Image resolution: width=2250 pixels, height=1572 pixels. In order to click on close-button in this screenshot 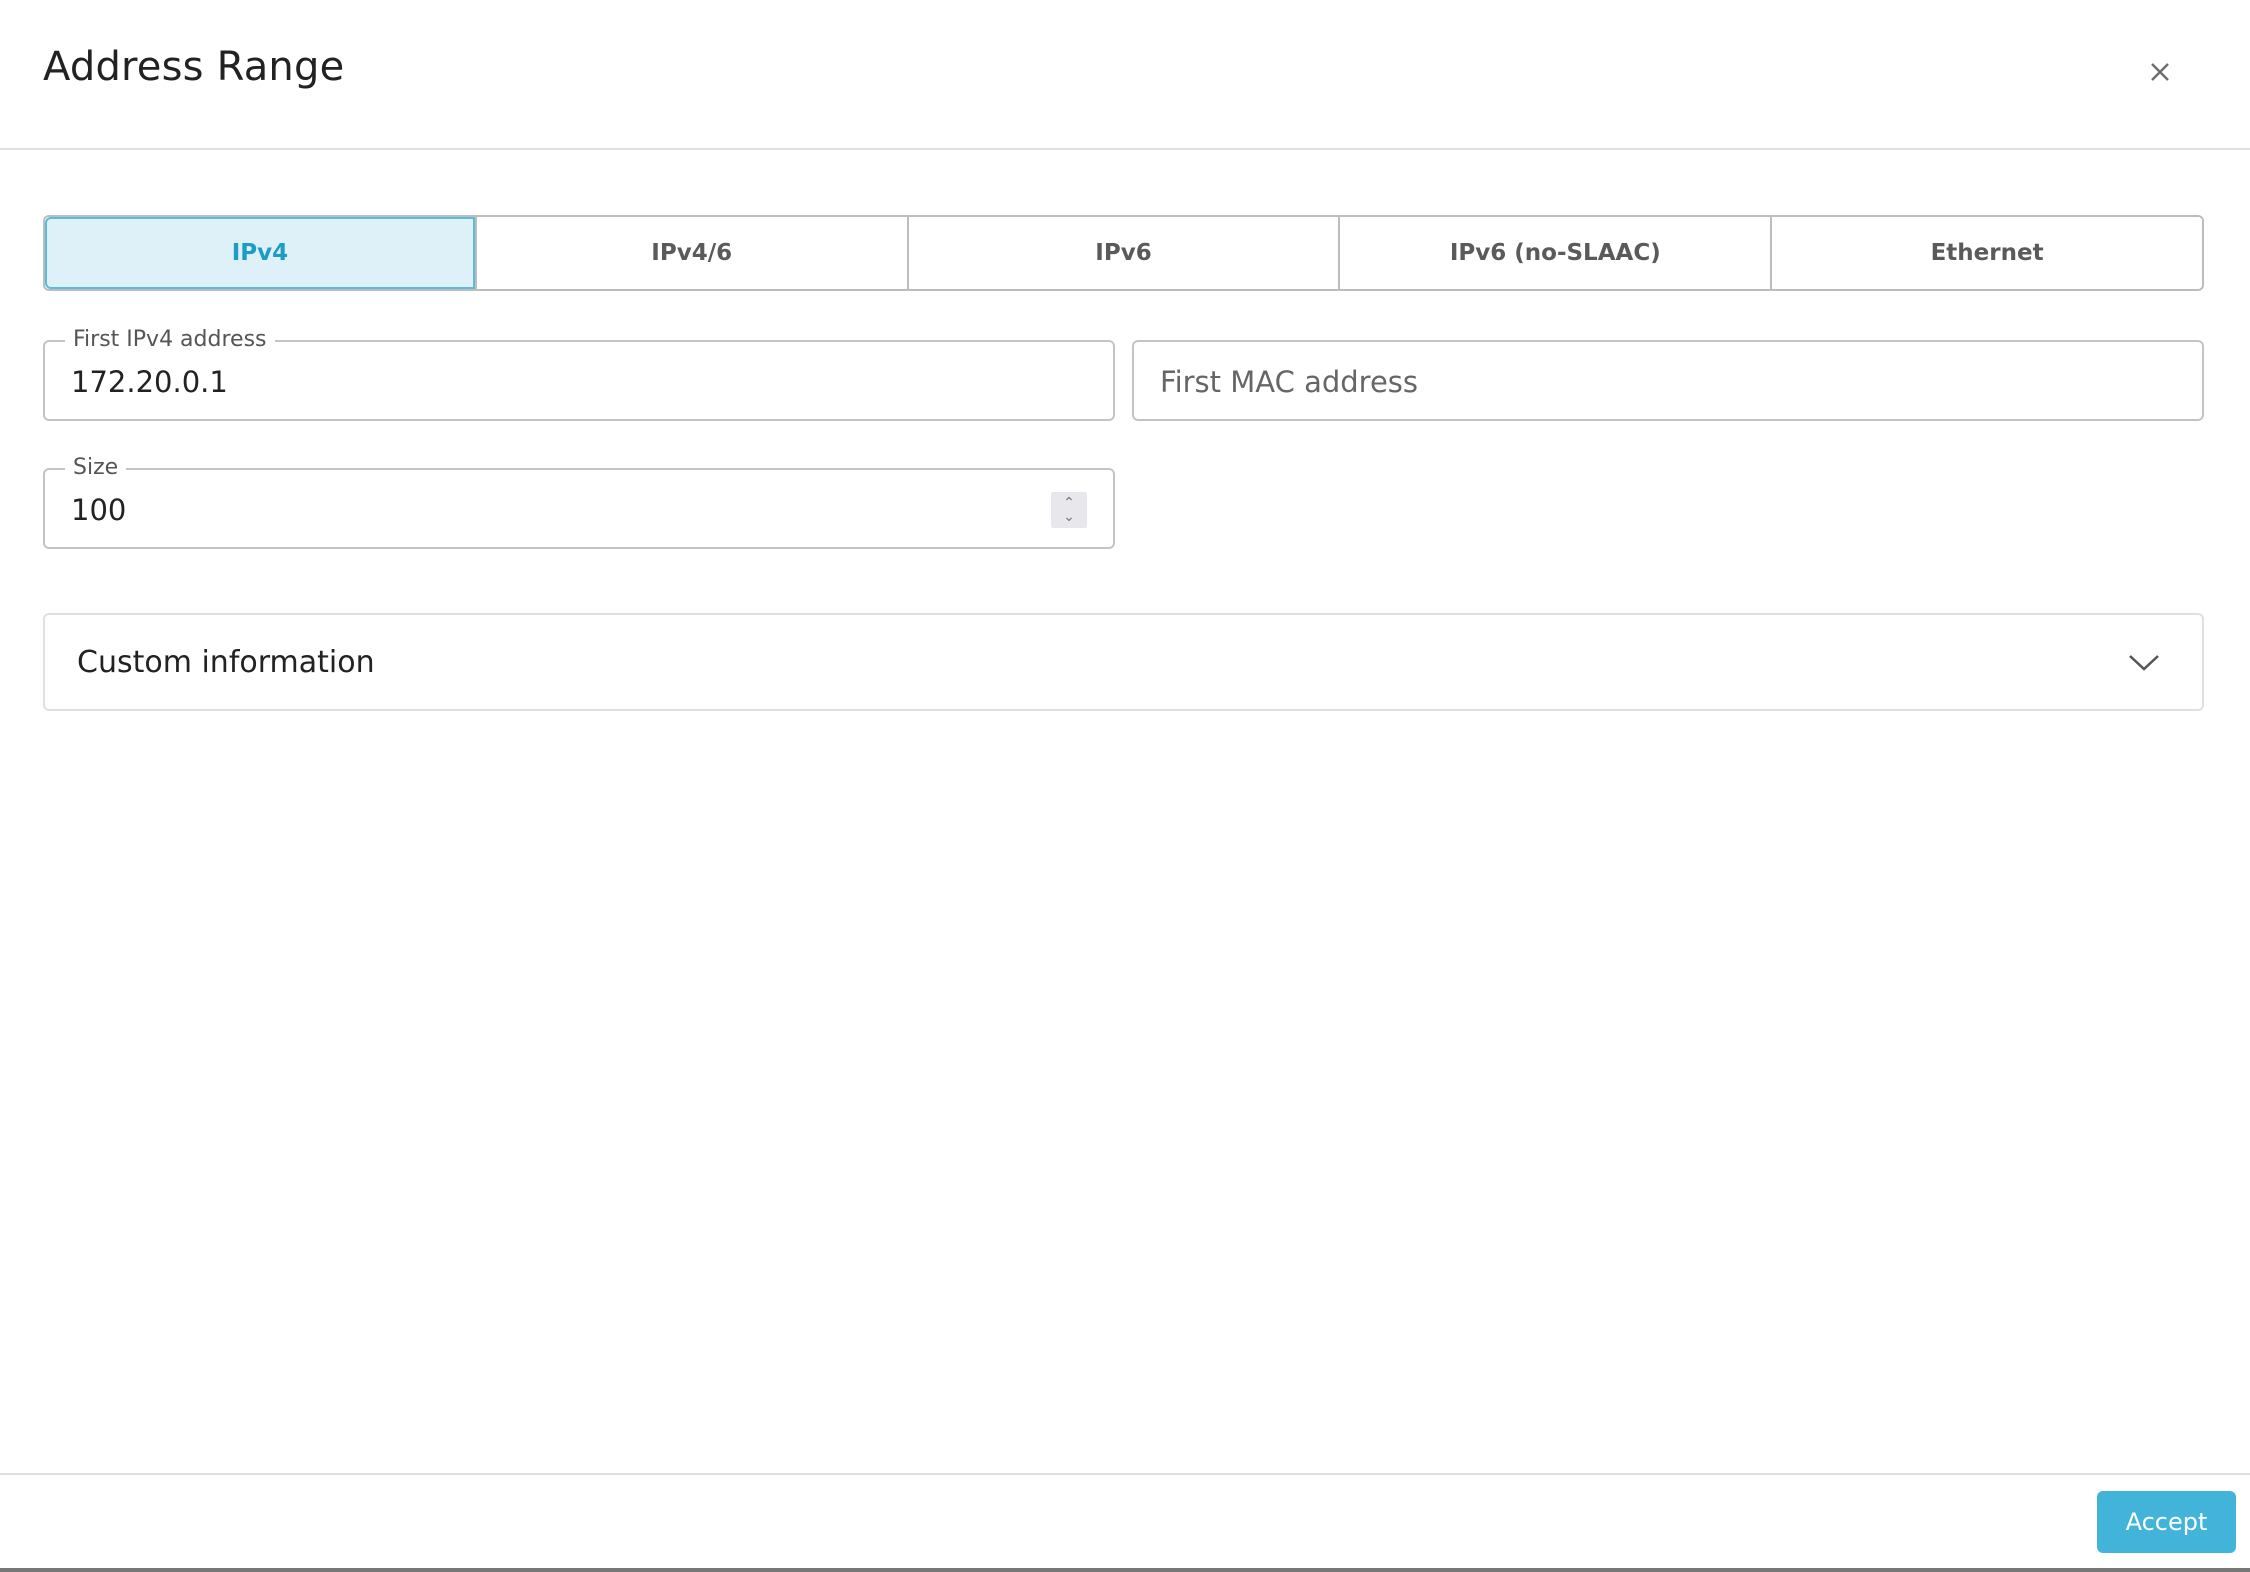, I will do `click(2160, 72)`.